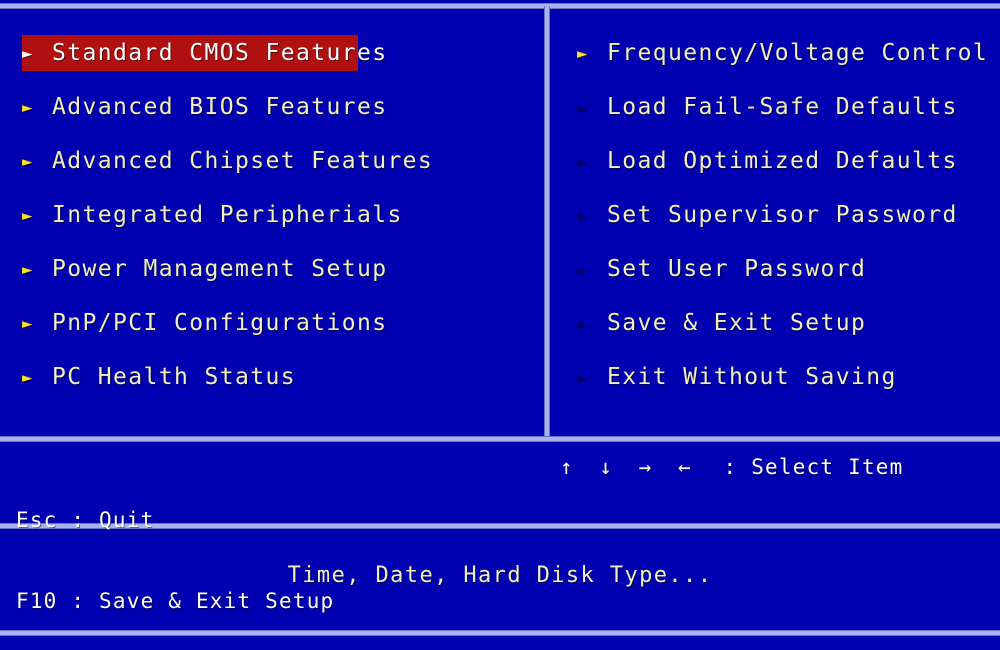 This screenshot has width=1000, height=650. Describe the element at coordinates (752, 377) in the screenshot. I see `menu-item-label: Exit Without Saving` at that location.